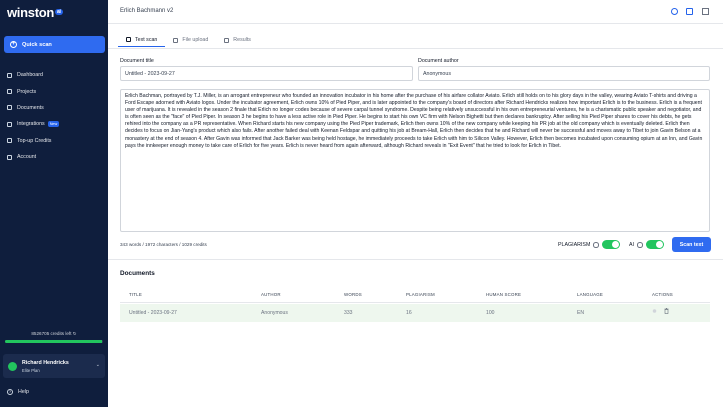 Image resolution: width=723 pixels, height=407 pixels. What do you see at coordinates (353, 294) in the screenshot?
I see `column-header-words: WORDS` at bounding box center [353, 294].